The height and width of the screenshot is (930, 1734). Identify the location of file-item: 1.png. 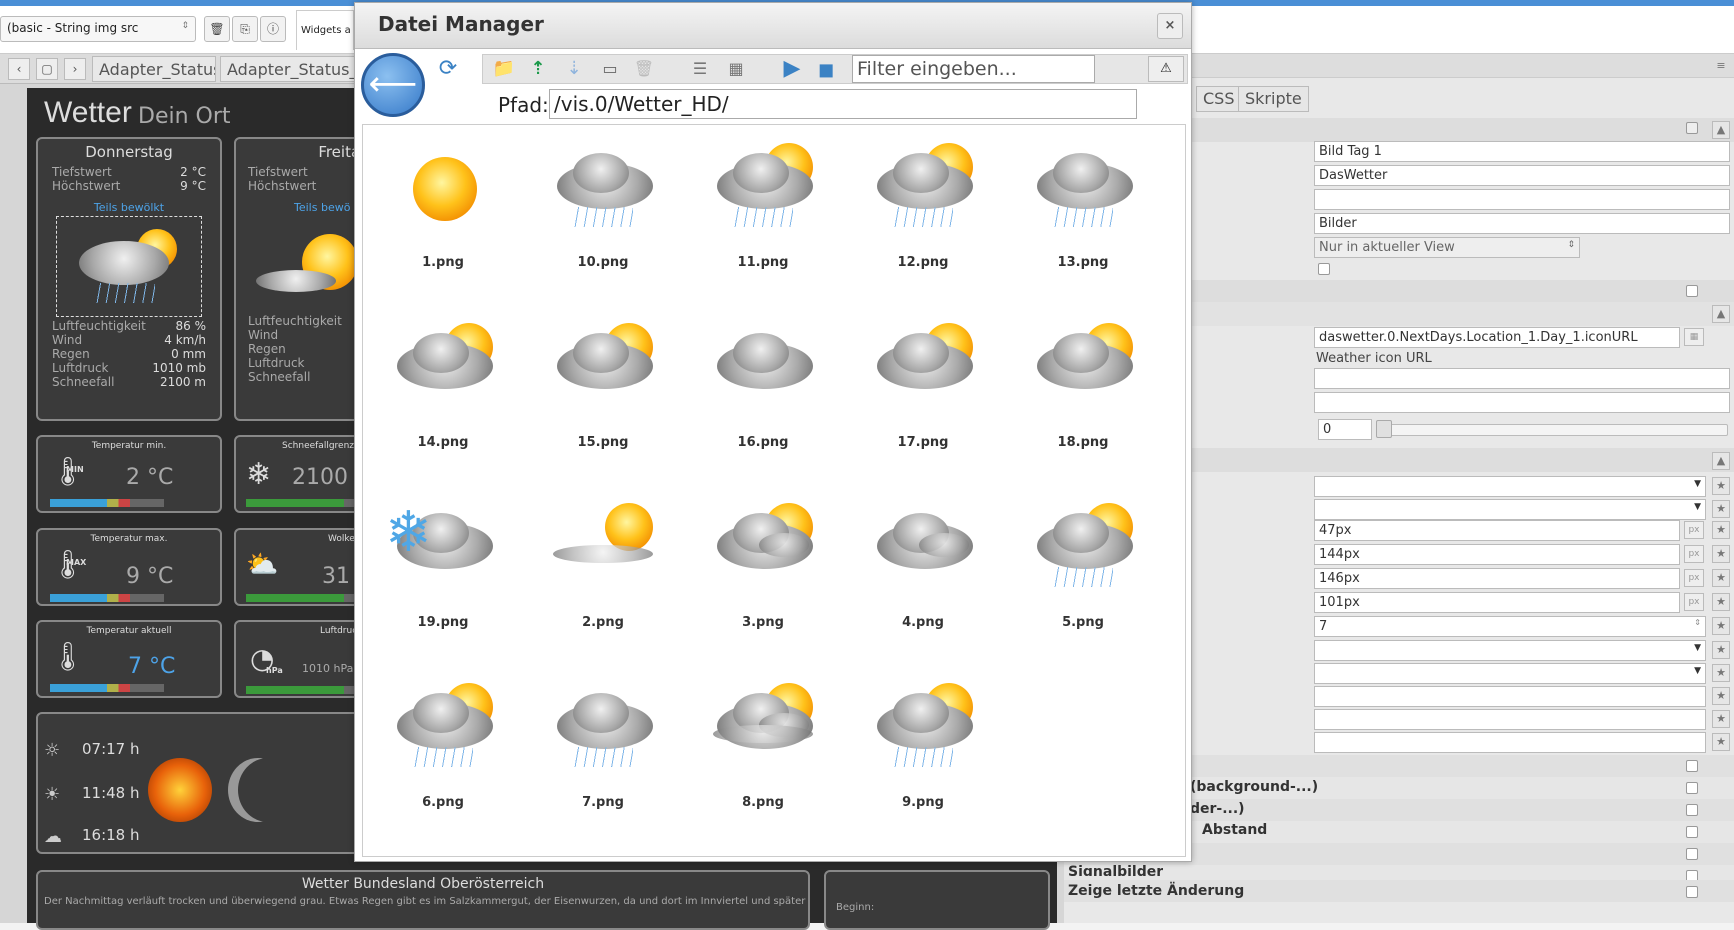
(443, 215).